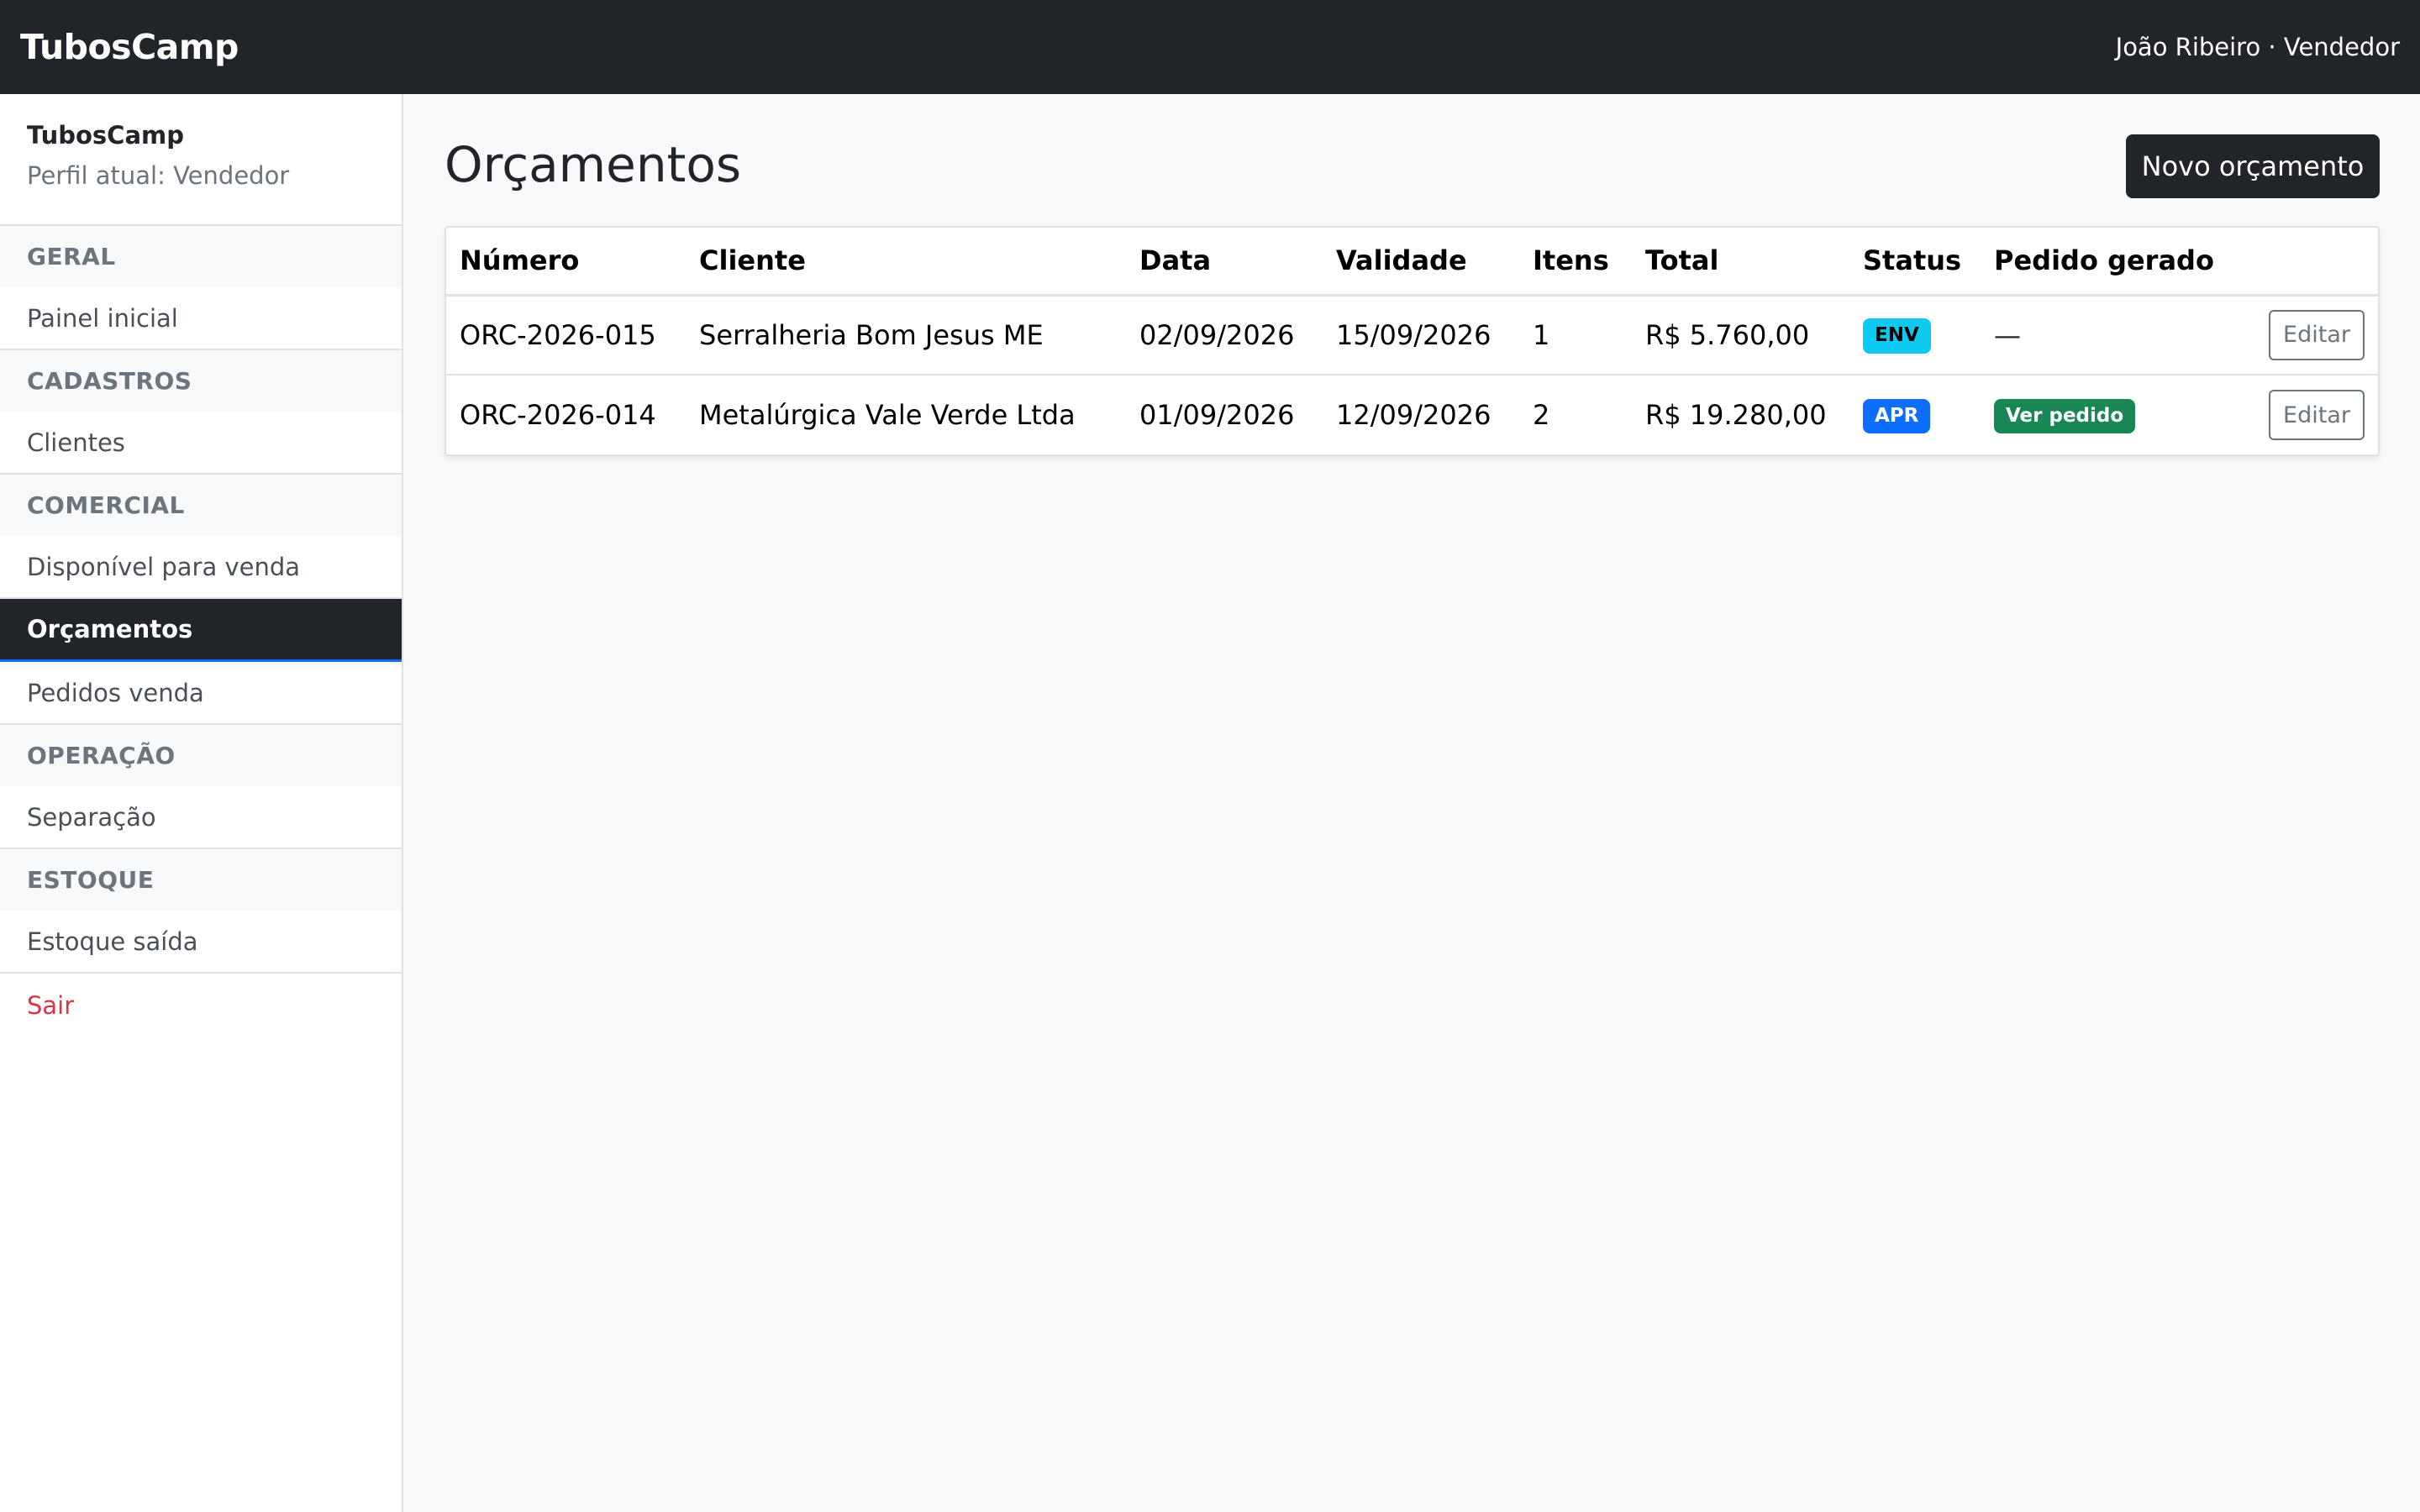 The image size is (2420, 1512). What do you see at coordinates (201, 381) in the screenshot?
I see `sidebar-section-cadastros: CADASTROS` at bounding box center [201, 381].